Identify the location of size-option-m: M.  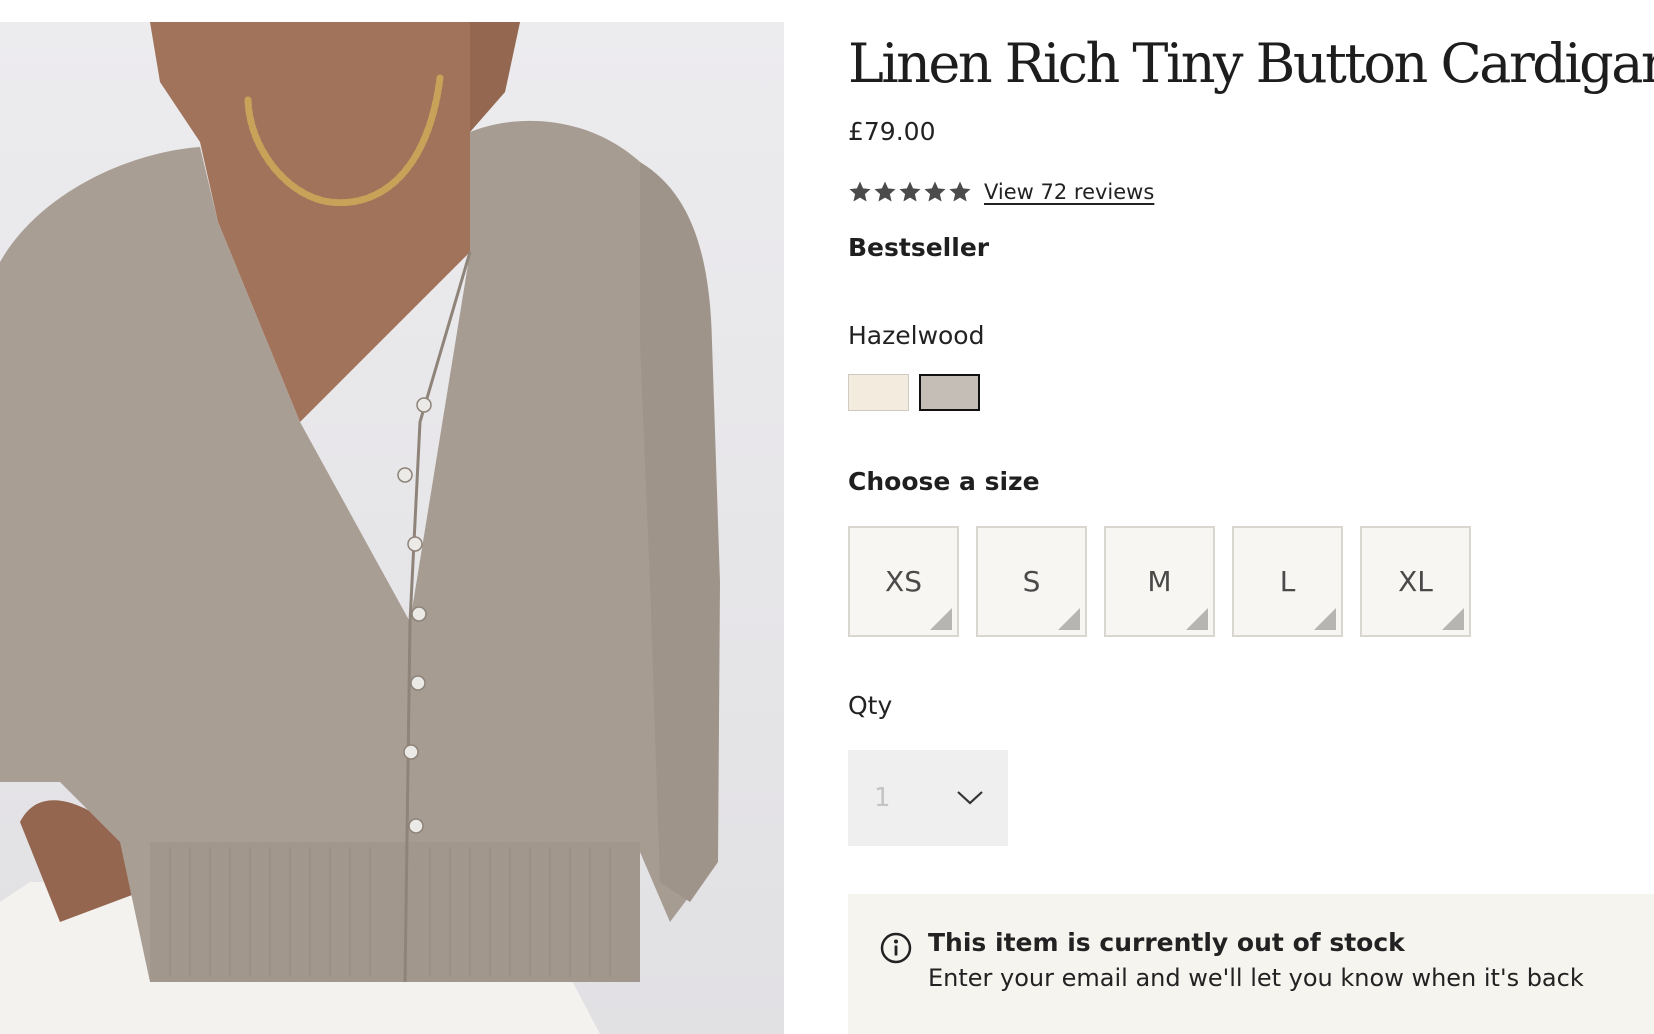
(1159, 581).